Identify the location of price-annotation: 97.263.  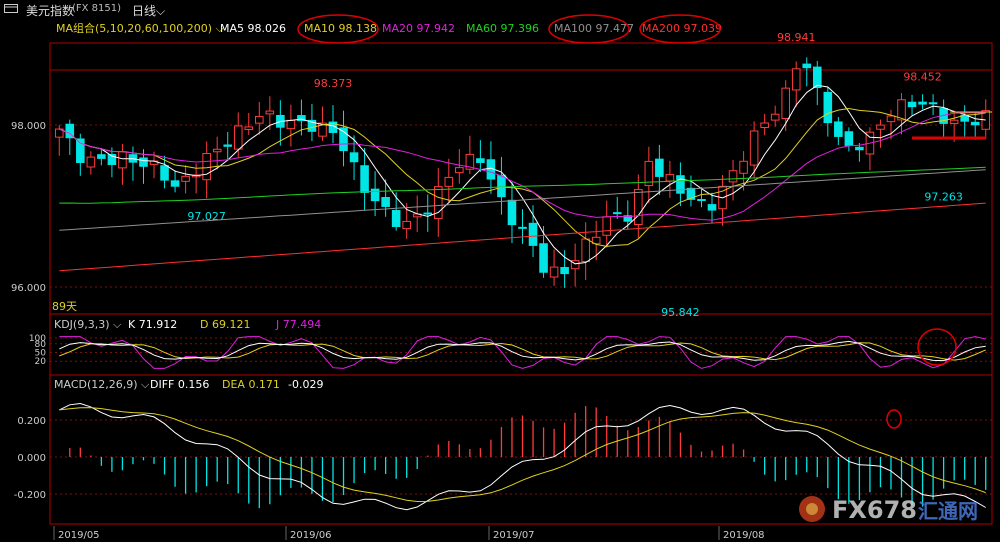
(943, 197).